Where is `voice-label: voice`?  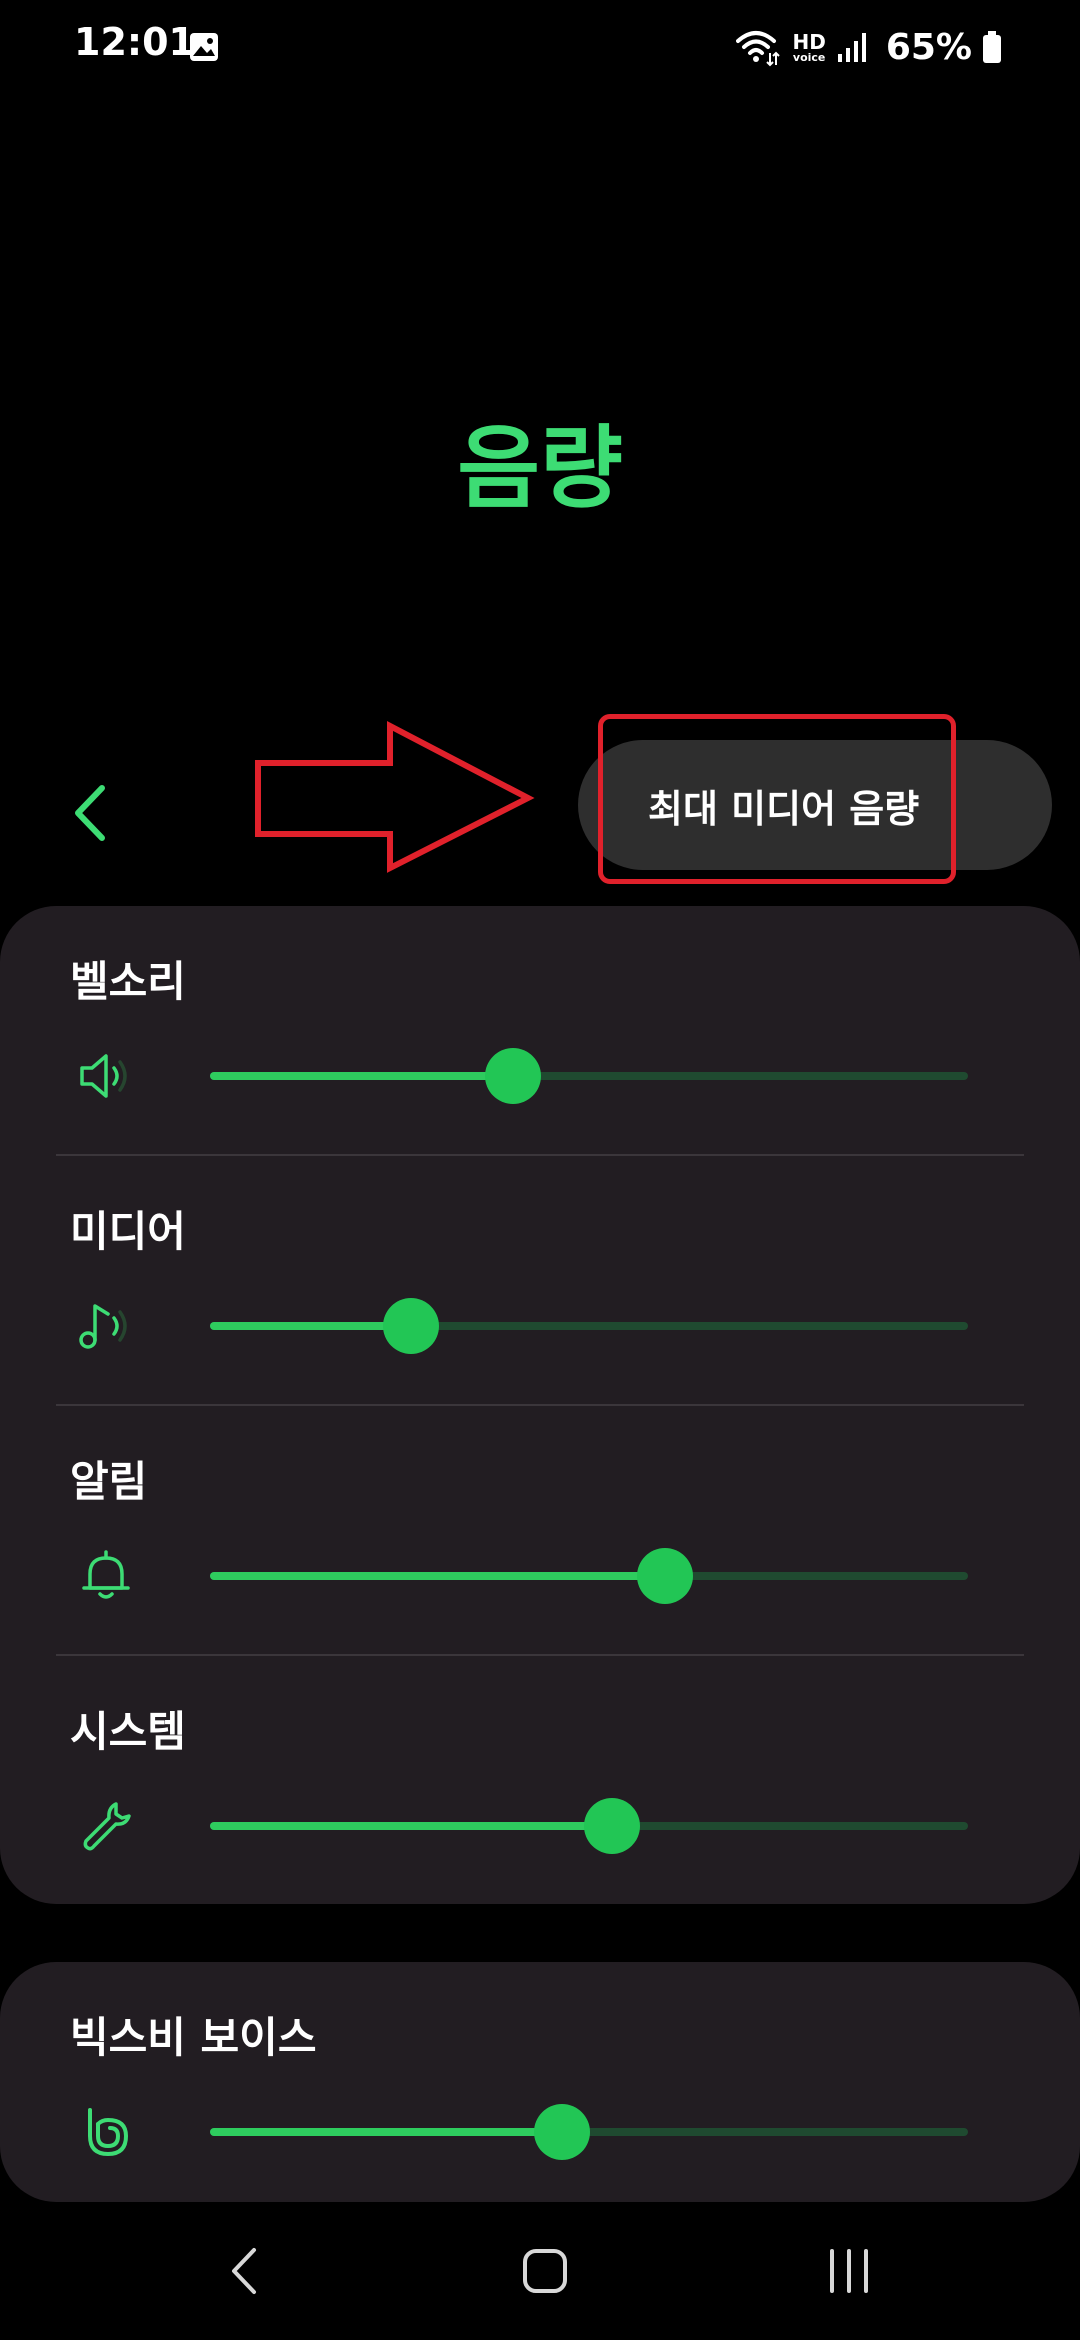
voice-label: voice is located at coordinates (809, 57).